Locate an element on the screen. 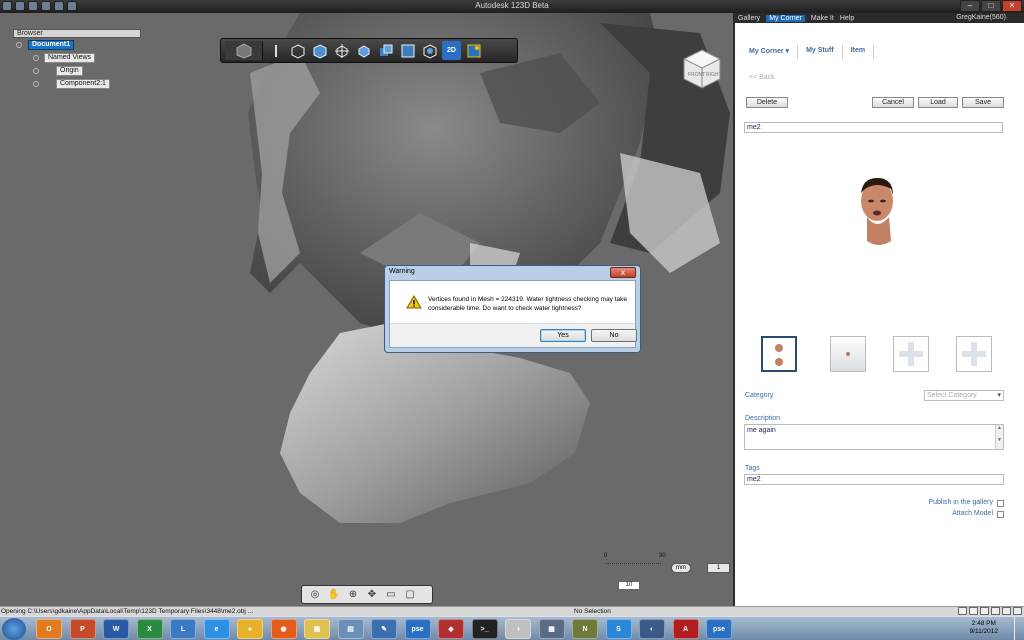 The width and height of the screenshot is (1024, 640). breadcrumb-my-stuff: My Stuff is located at coordinates (820, 52).